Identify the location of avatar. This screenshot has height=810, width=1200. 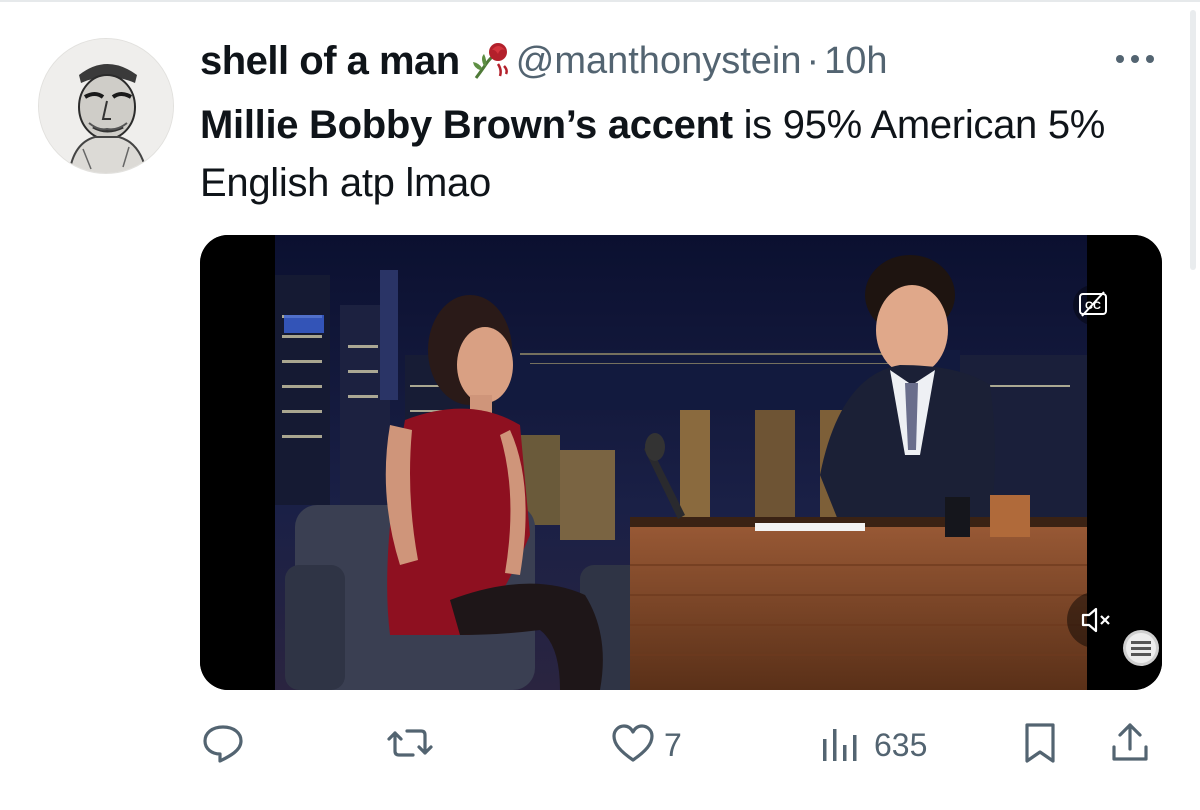
(106, 106).